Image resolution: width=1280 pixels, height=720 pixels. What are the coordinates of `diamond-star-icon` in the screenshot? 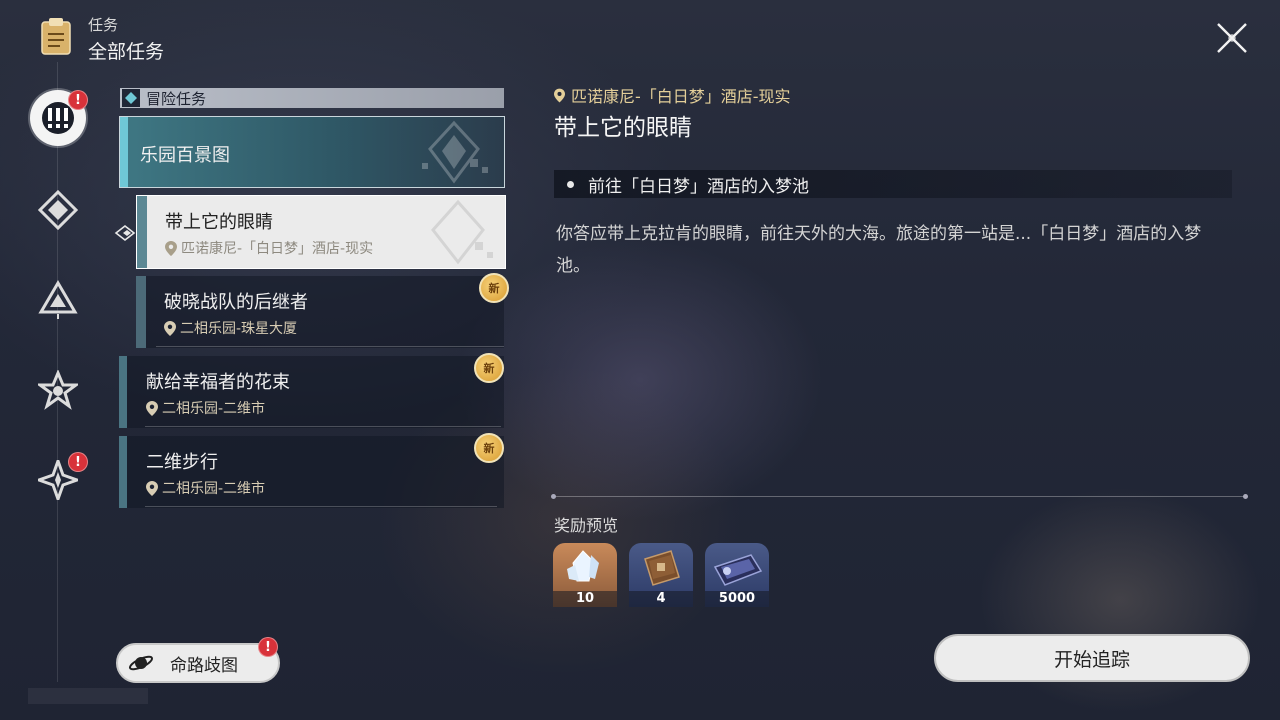 It's located at (58, 210).